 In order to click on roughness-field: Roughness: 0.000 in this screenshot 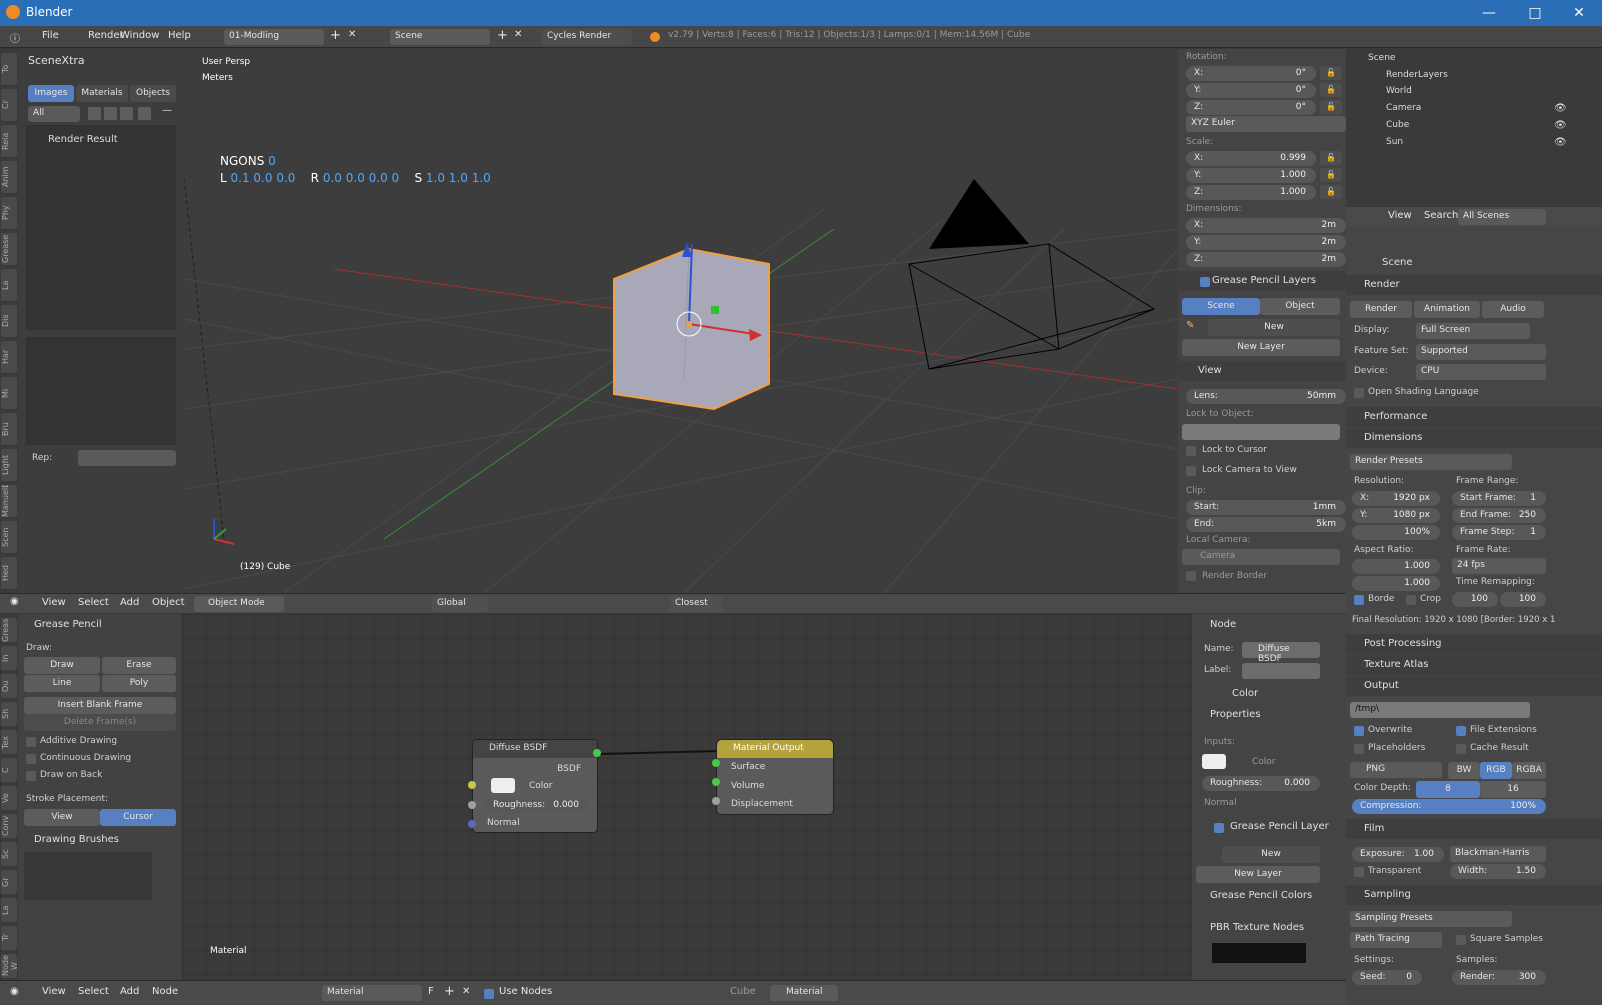, I will do `click(537, 805)`.